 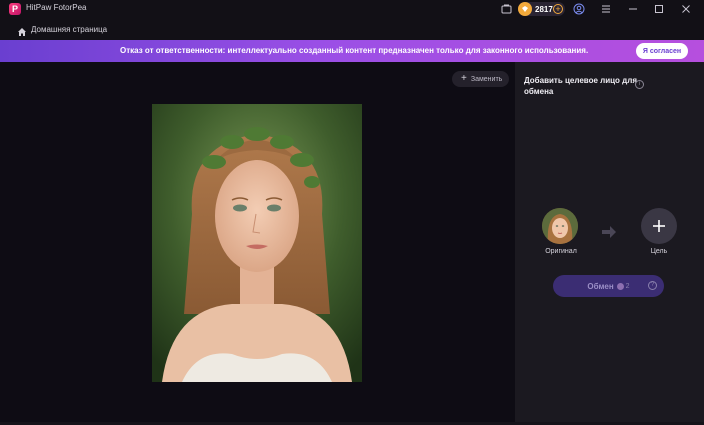 What do you see at coordinates (606, 9) in the screenshot?
I see `menu-icon` at bounding box center [606, 9].